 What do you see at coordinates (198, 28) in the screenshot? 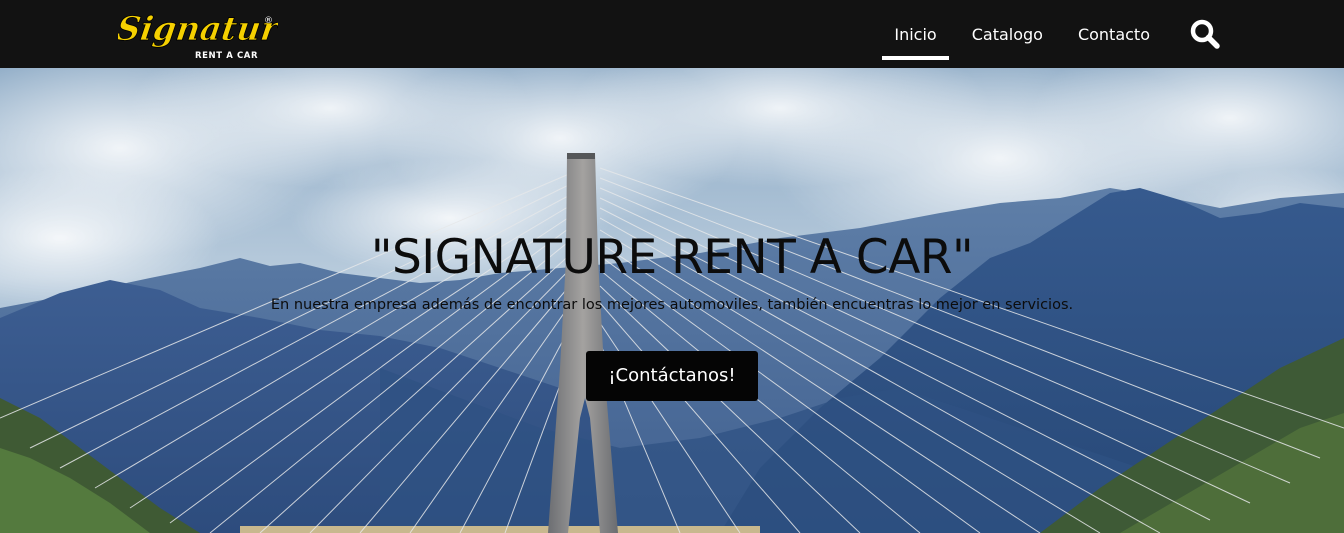
I see `svg-text: Signature` at bounding box center [198, 28].